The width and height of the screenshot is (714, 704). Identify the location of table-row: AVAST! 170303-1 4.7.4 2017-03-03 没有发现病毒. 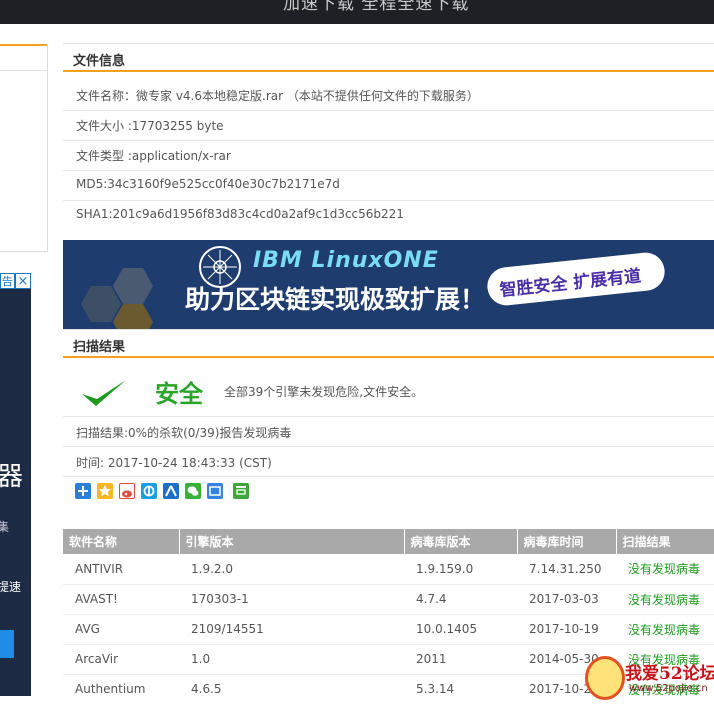
(388, 599).